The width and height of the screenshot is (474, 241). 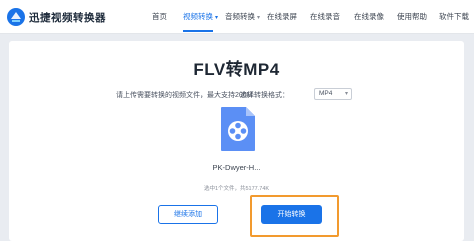 I want to click on nav-video-record: 在线录像, so click(x=369, y=16).